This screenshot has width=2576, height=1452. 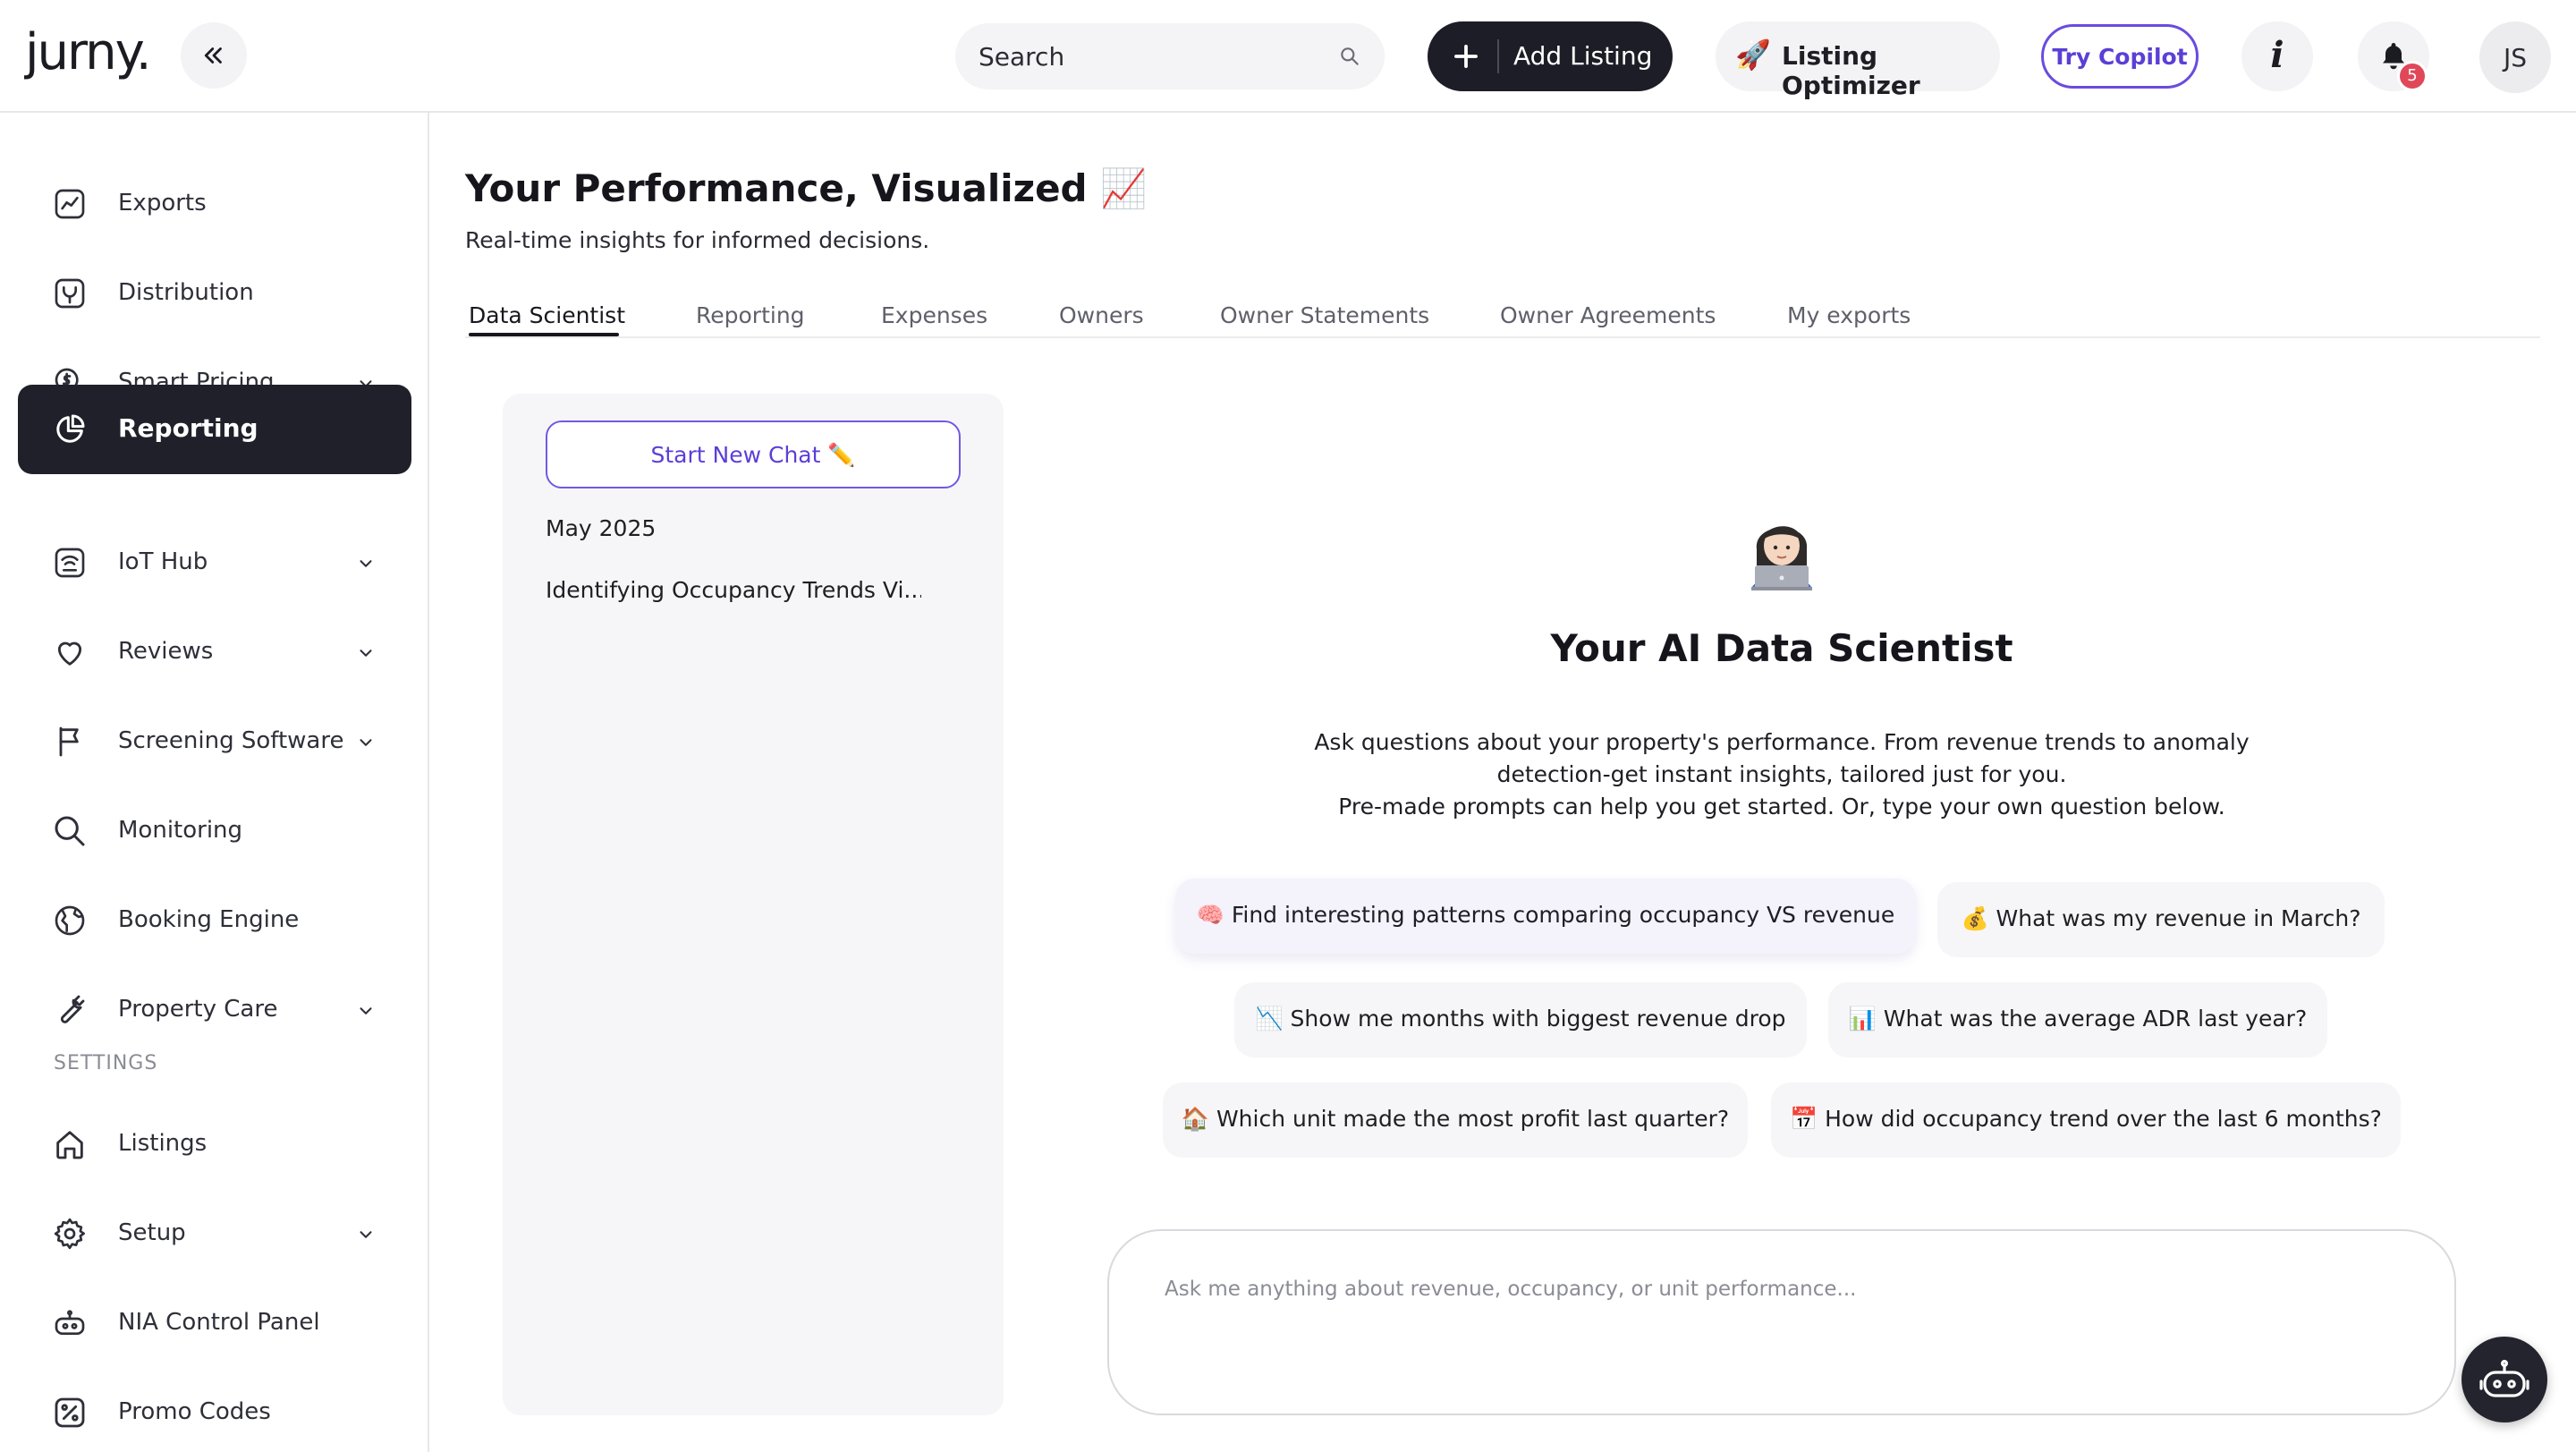 What do you see at coordinates (70, 1412) in the screenshot?
I see `percent-icon` at bounding box center [70, 1412].